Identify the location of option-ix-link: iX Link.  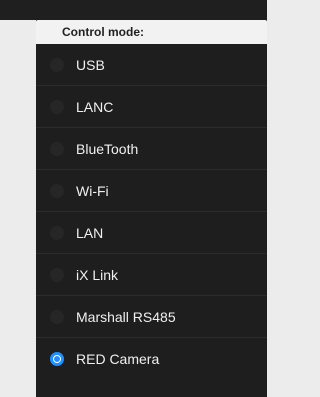
(151, 275).